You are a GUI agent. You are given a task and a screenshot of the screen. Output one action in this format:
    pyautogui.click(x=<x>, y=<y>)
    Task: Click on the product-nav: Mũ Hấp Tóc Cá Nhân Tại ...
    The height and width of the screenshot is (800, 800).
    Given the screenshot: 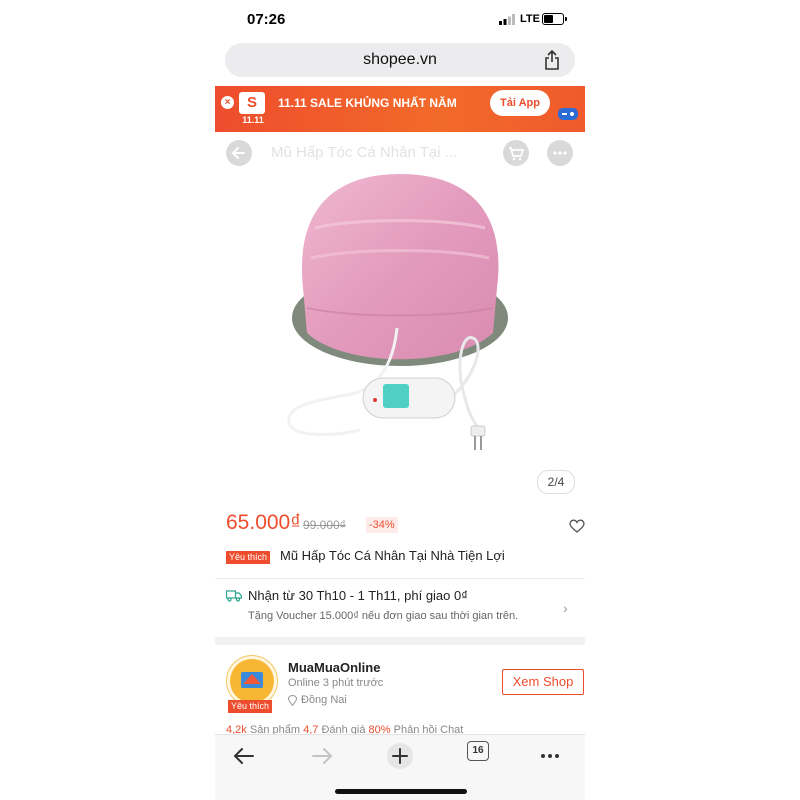 What is the action you would take?
    pyautogui.click(x=400, y=154)
    